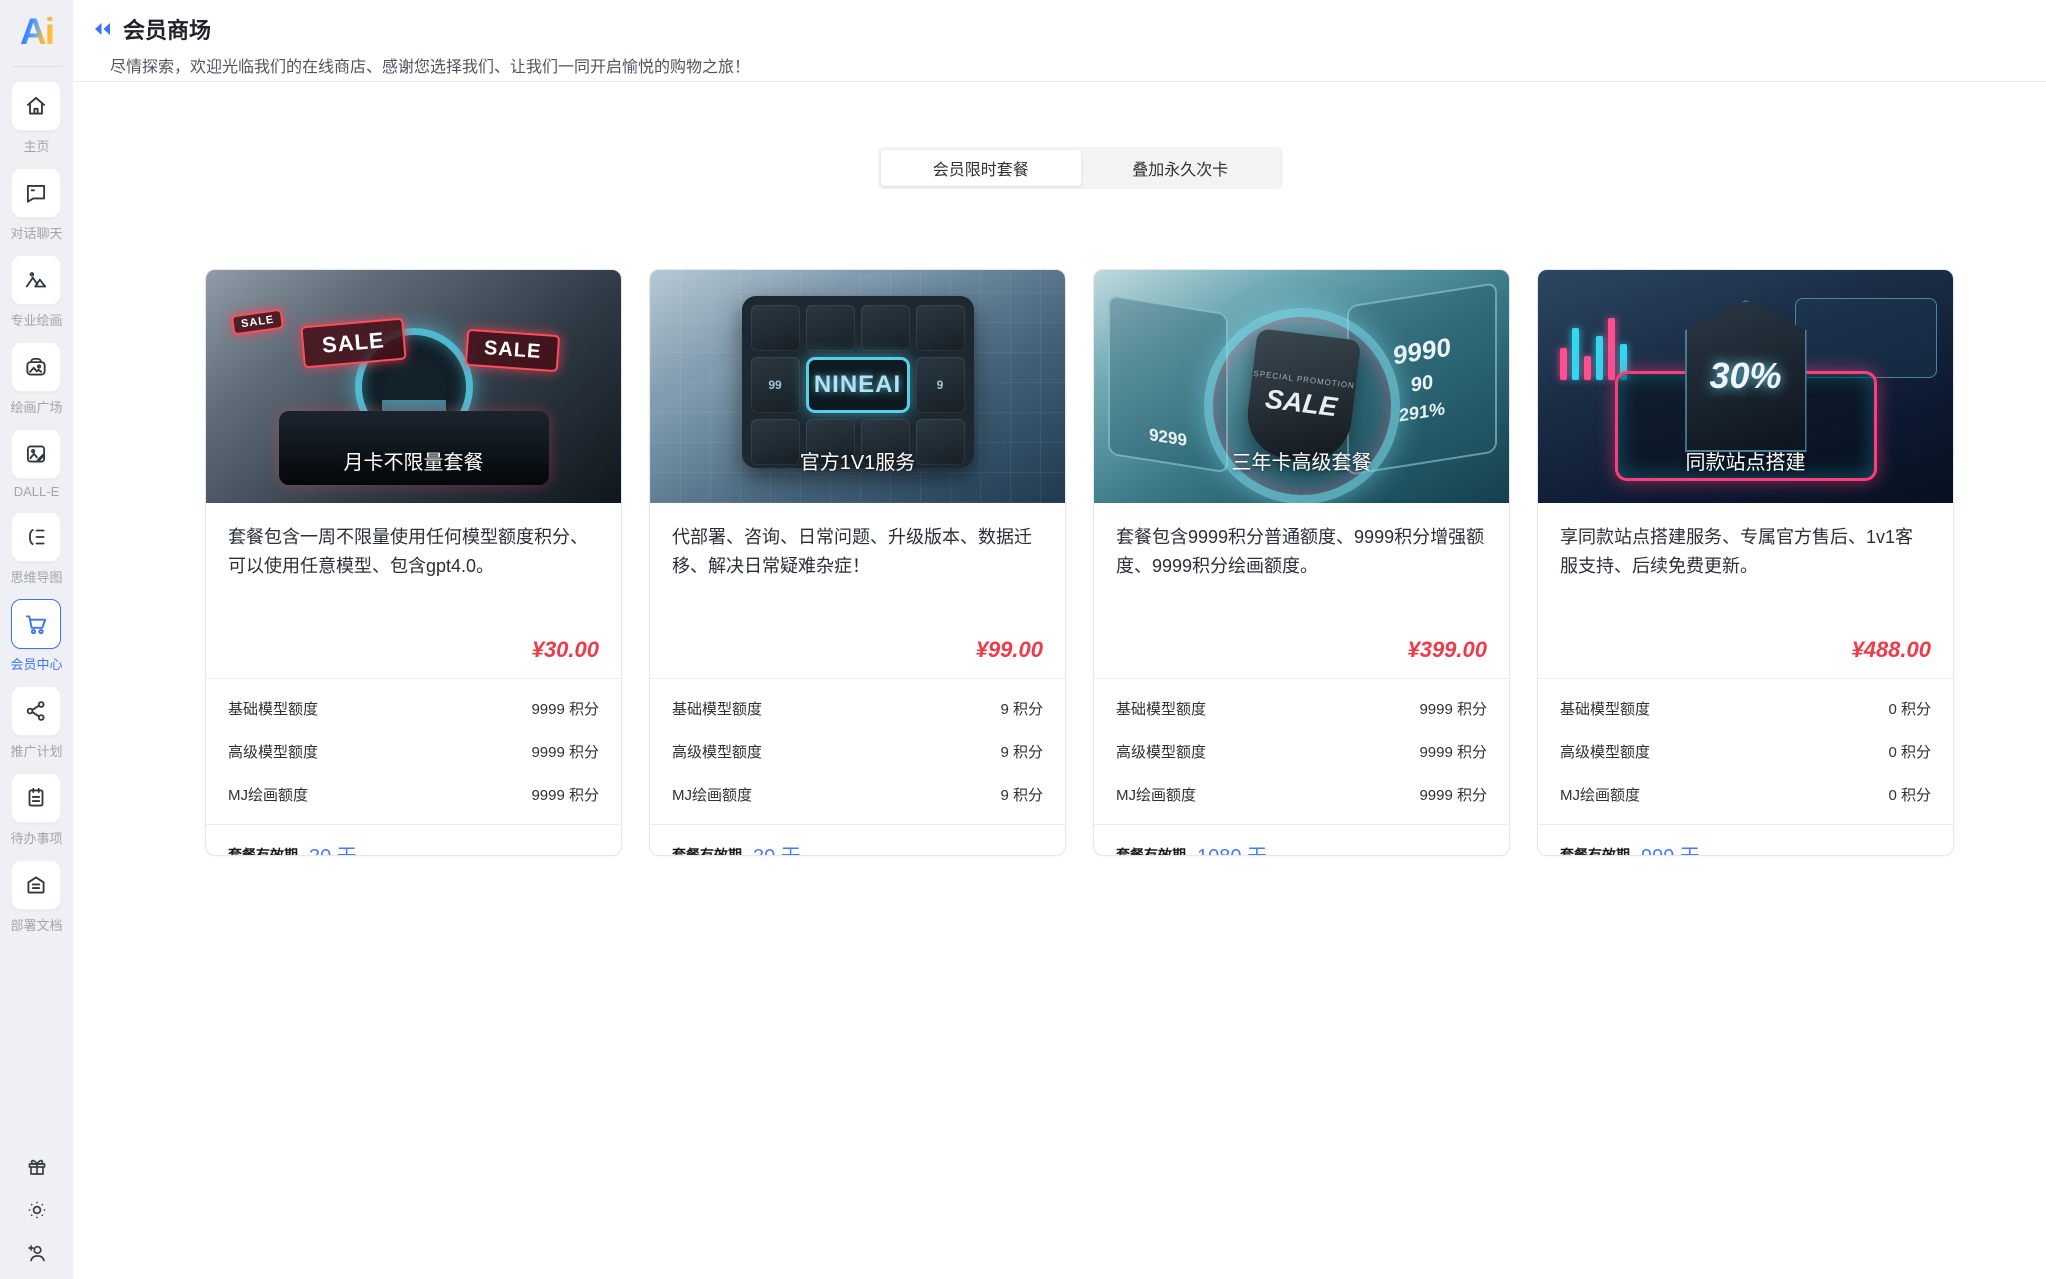  Describe the element at coordinates (36, 752) in the screenshot. I see `sidebar-item-label: 推广计划` at that location.